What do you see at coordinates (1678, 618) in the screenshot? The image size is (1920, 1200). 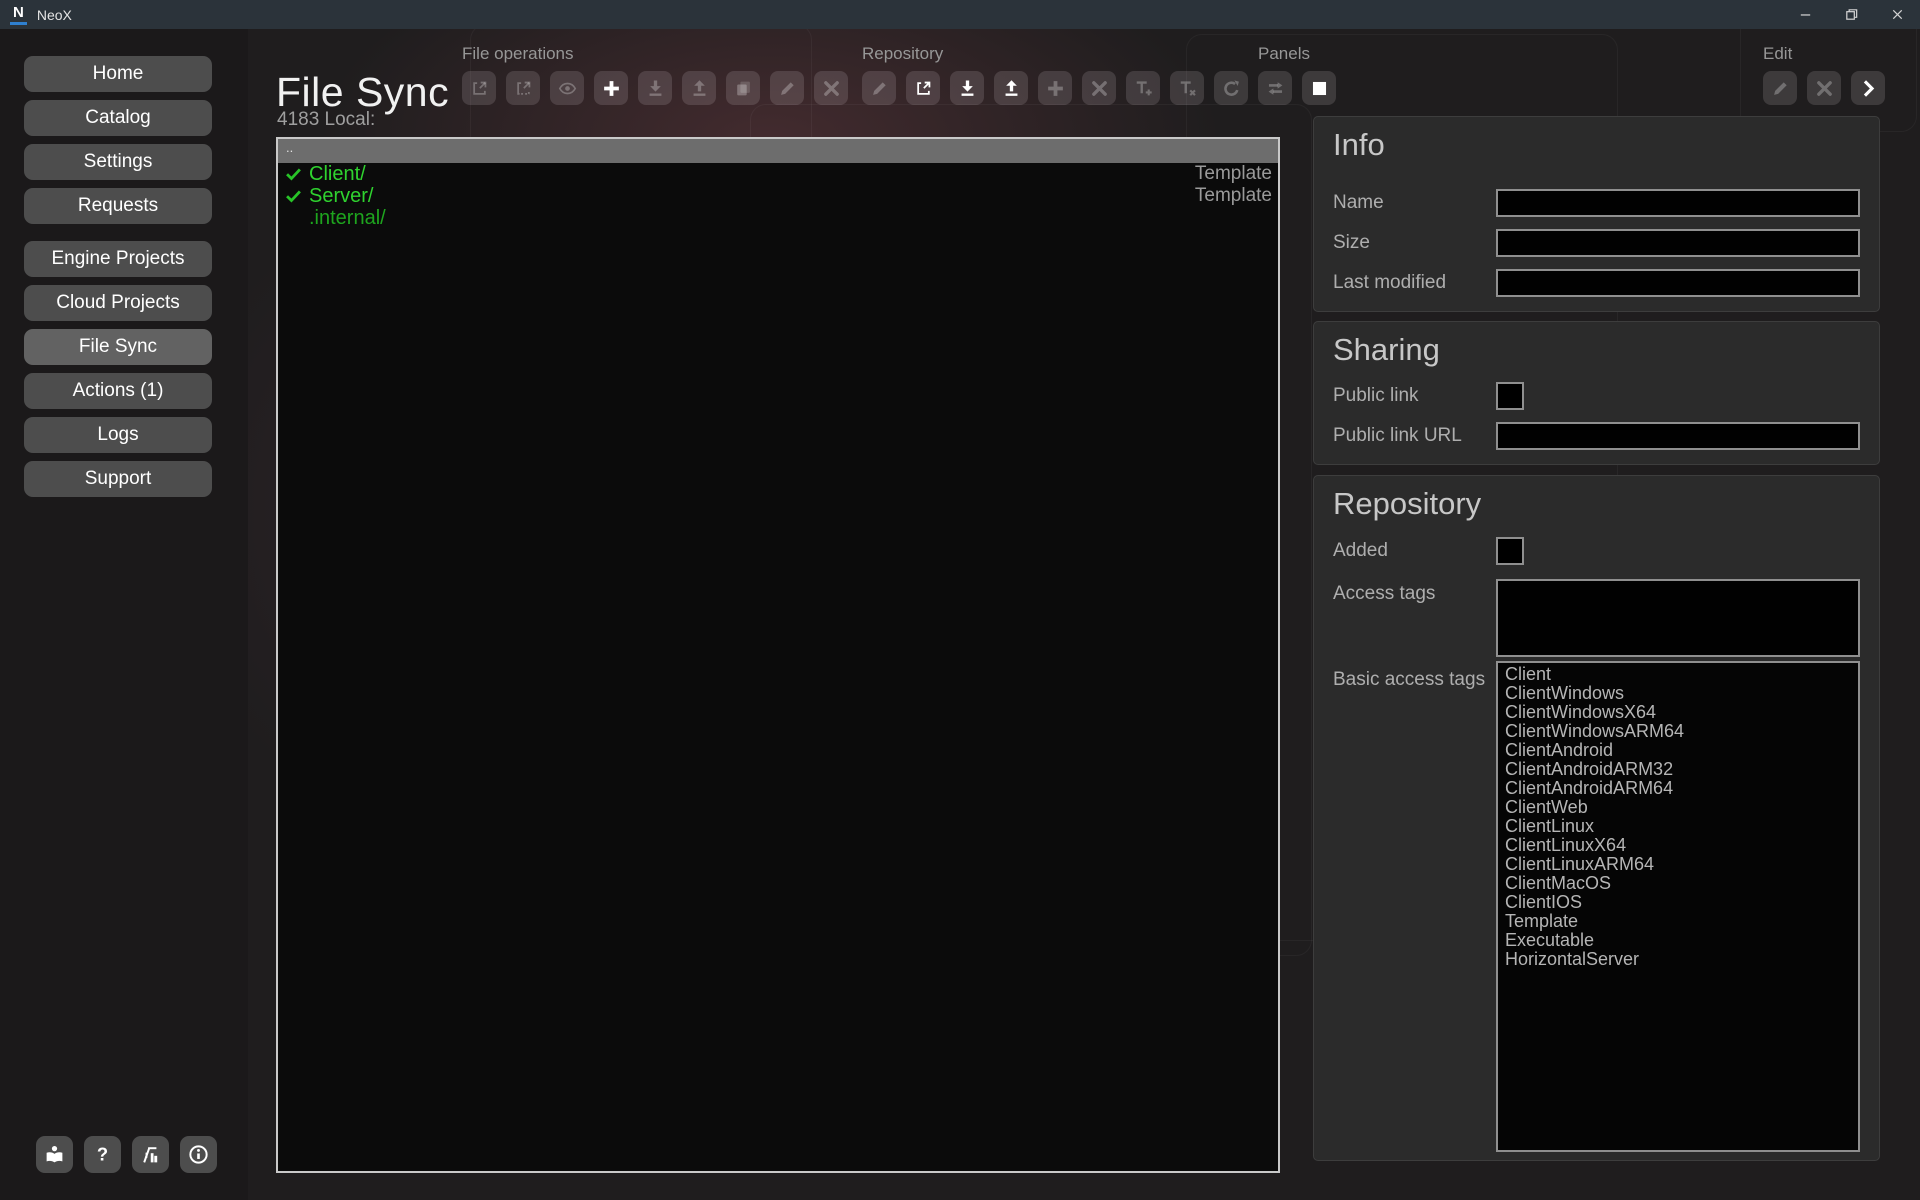 I see `access-tags-textarea` at bounding box center [1678, 618].